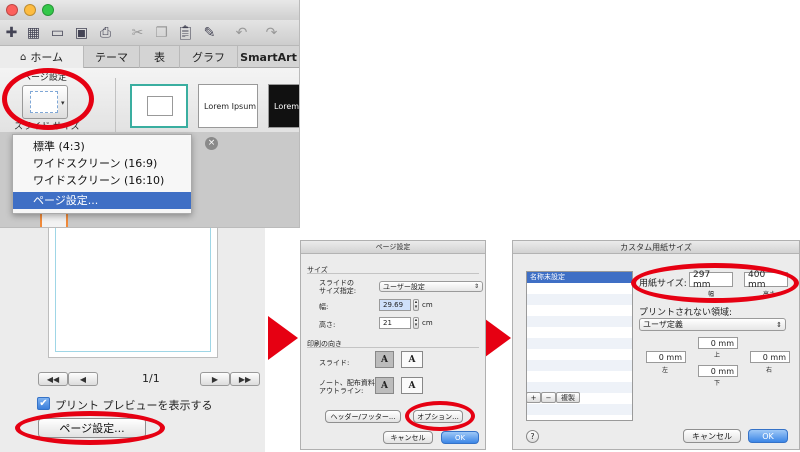 The image size is (800, 452). What do you see at coordinates (33, 32) in the screenshot?
I see `gallery-icon: ▦` at bounding box center [33, 32].